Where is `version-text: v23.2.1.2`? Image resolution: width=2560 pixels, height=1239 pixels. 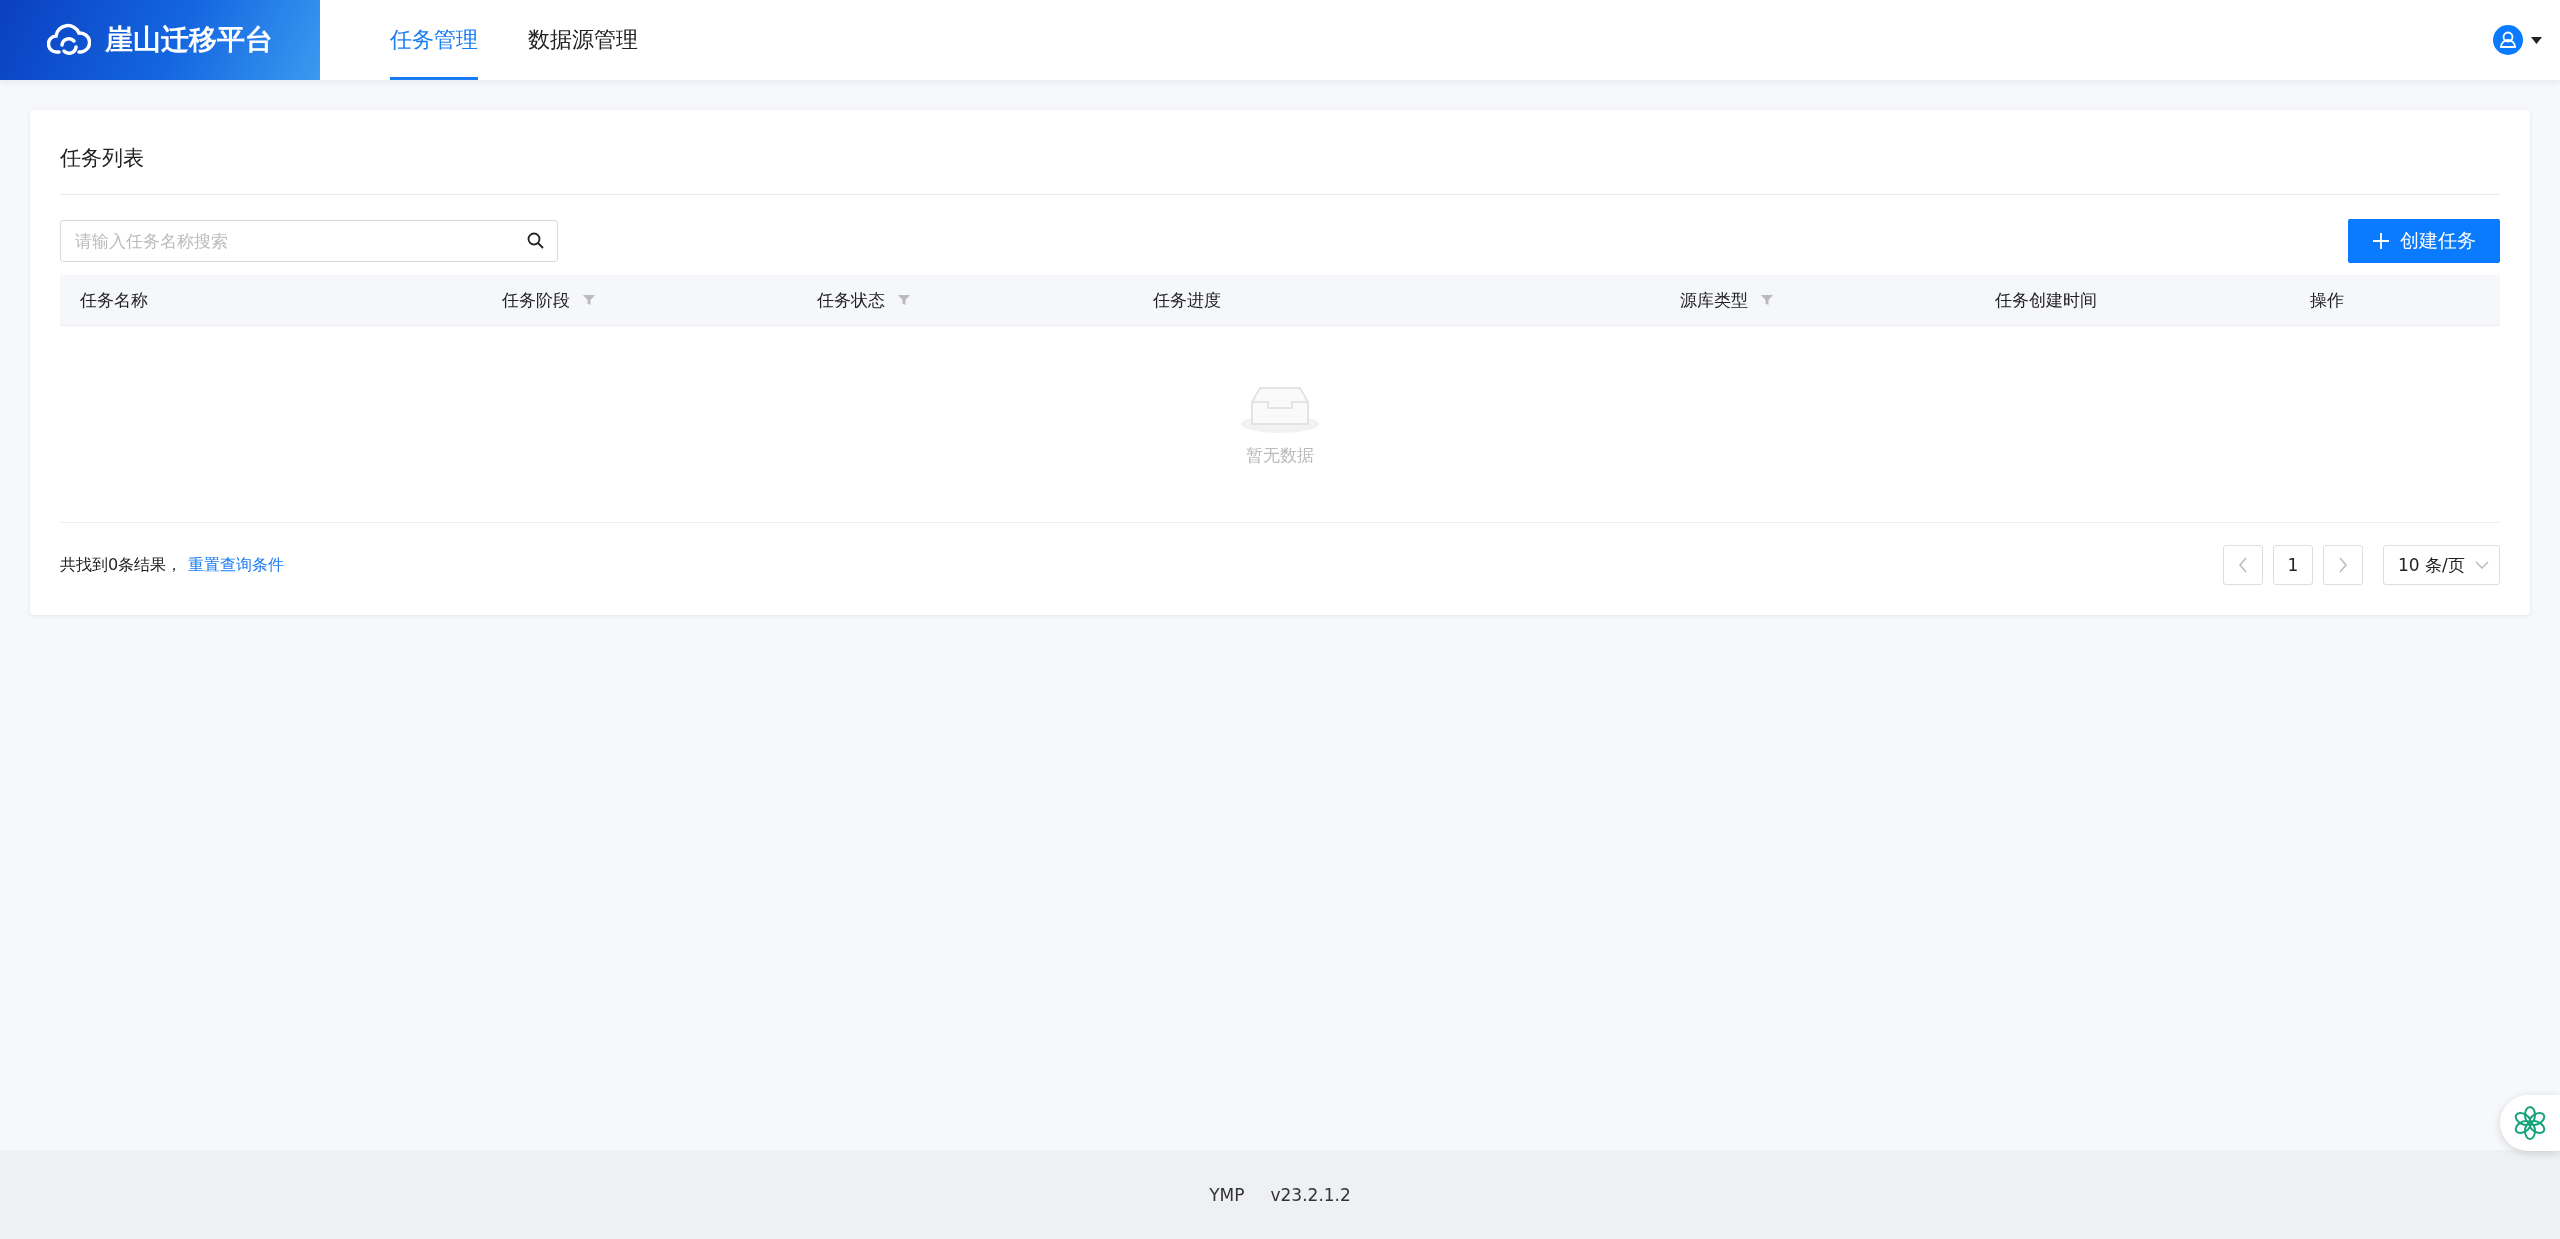
version-text: v23.2.1.2 is located at coordinates (1310, 1194).